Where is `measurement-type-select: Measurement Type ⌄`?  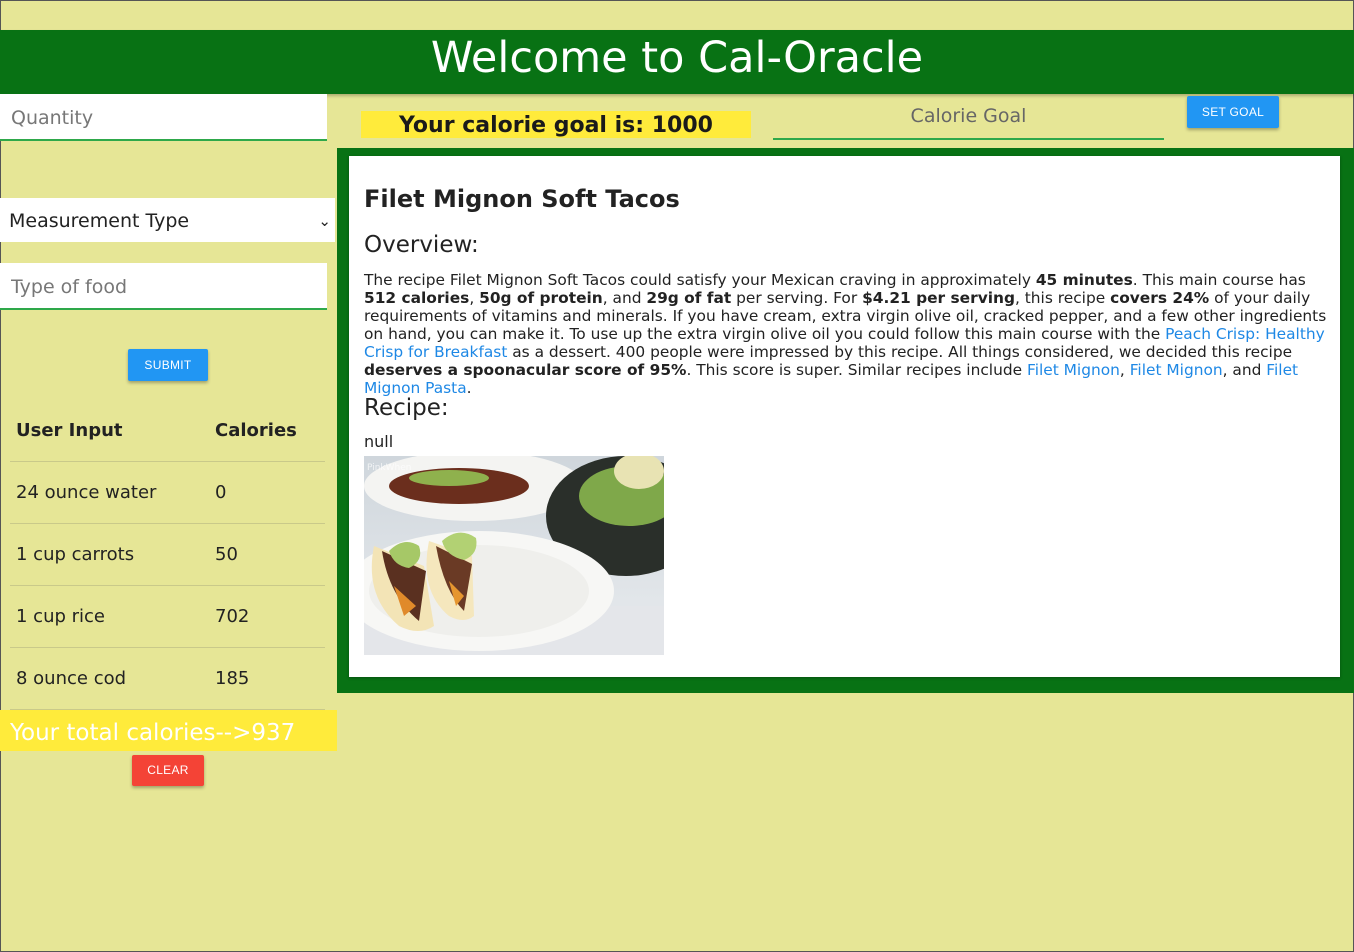
measurement-type-select: Measurement Type ⌄ is located at coordinates (167, 220).